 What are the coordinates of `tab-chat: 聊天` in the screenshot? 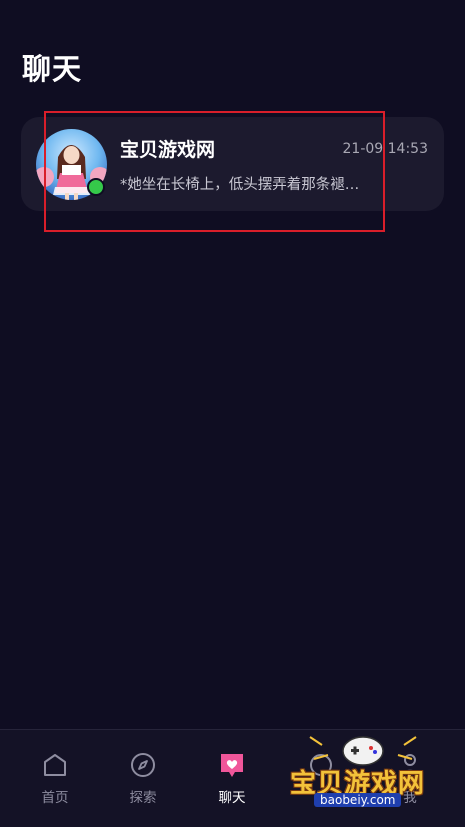 It's located at (232, 778).